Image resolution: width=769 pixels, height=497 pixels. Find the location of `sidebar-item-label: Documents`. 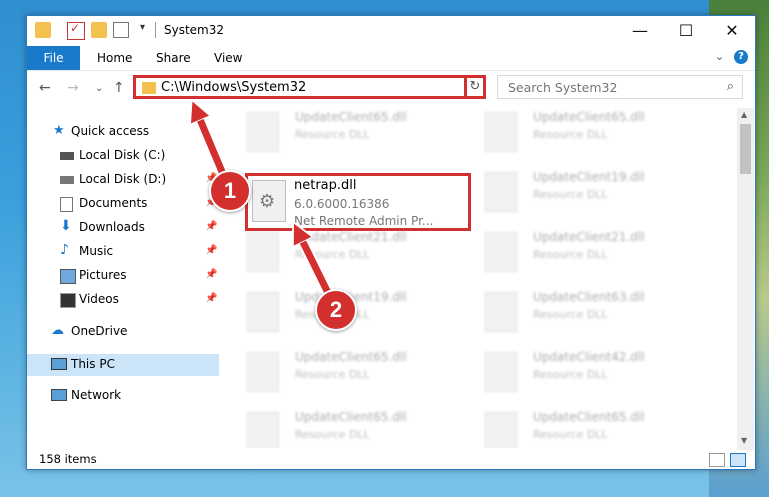

sidebar-item-label: Documents is located at coordinates (113, 203).